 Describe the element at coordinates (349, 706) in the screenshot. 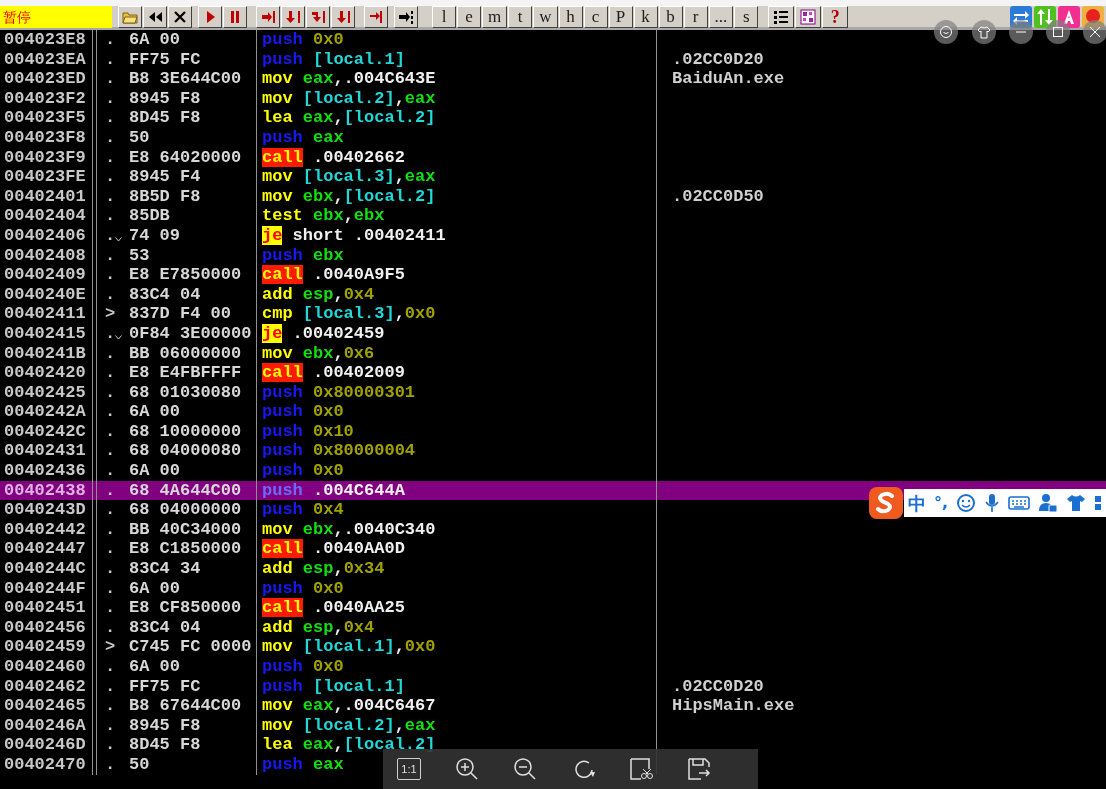

I see `instruction-cell: mov eax,.004C6467` at that location.